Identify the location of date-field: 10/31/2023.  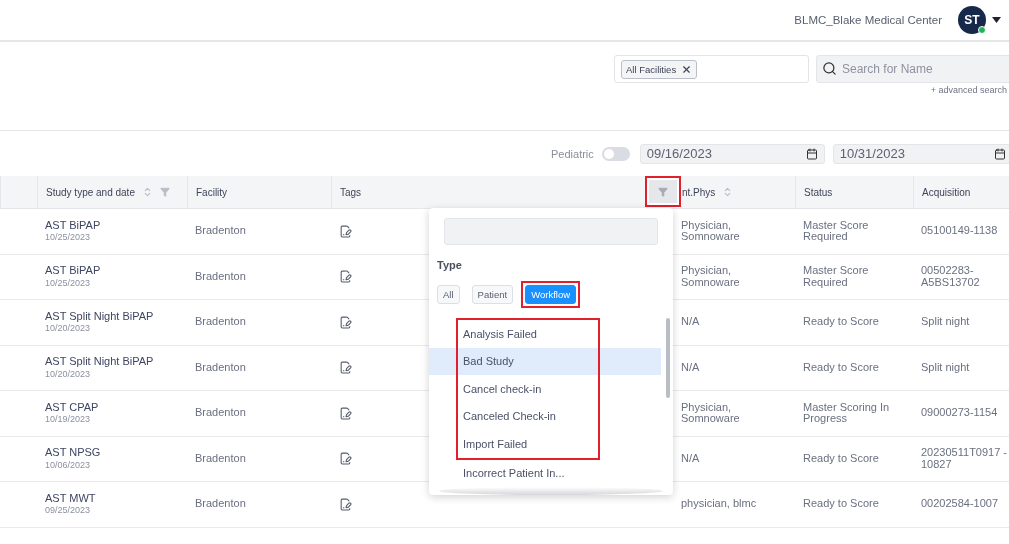
(920, 153).